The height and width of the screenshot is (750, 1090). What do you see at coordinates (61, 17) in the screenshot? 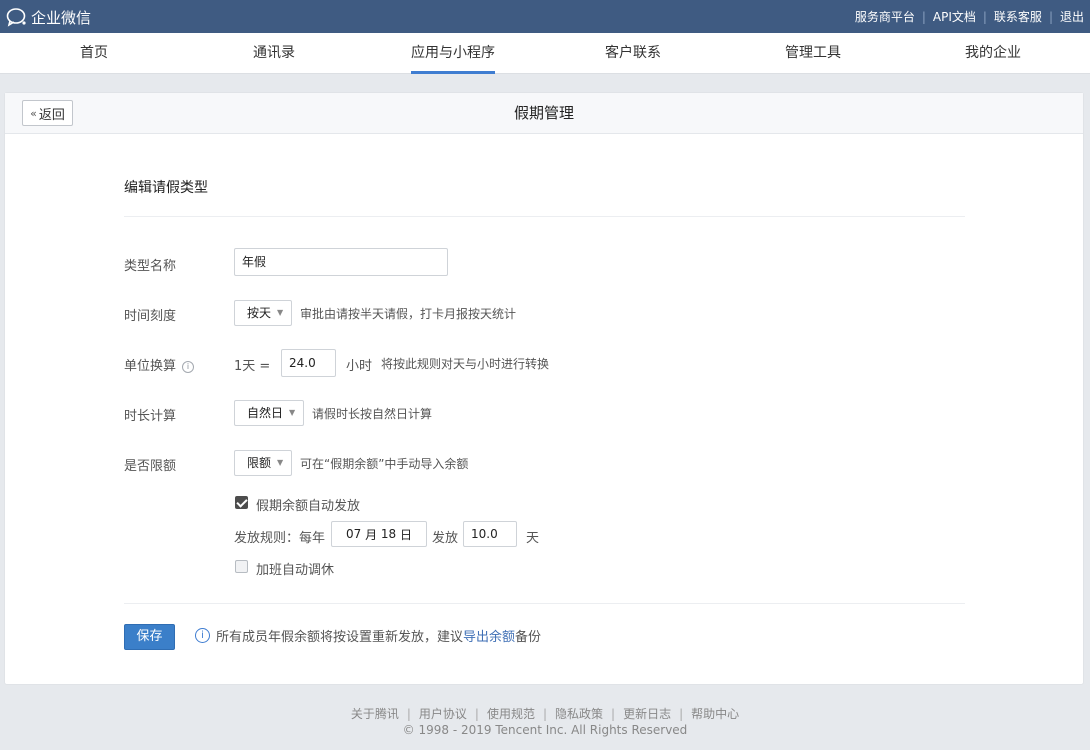
I see `logo-text: 企业微信` at bounding box center [61, 17].